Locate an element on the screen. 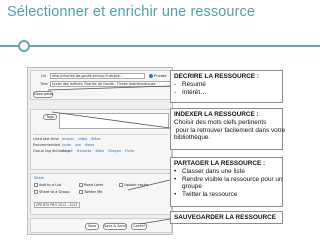 Image resolution: width=320 pixels, height=240 pixels. callout-bullet-text: Résumé is located at coordinates (194, 84).